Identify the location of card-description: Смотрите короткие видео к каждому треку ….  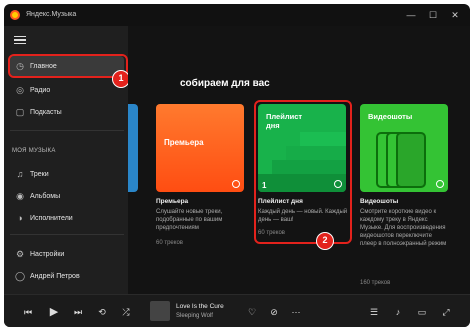
(403, 228).